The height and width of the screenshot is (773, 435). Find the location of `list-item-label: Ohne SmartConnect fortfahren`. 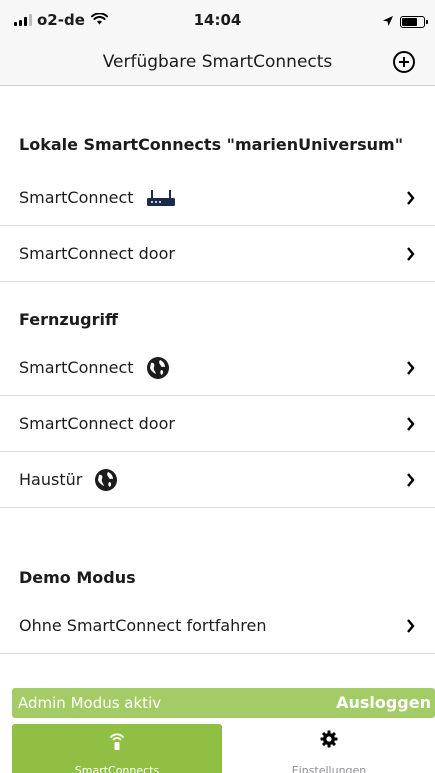

list-item-label: Ohne SmartConnect fortfahren is located at coordinates (143, 625).